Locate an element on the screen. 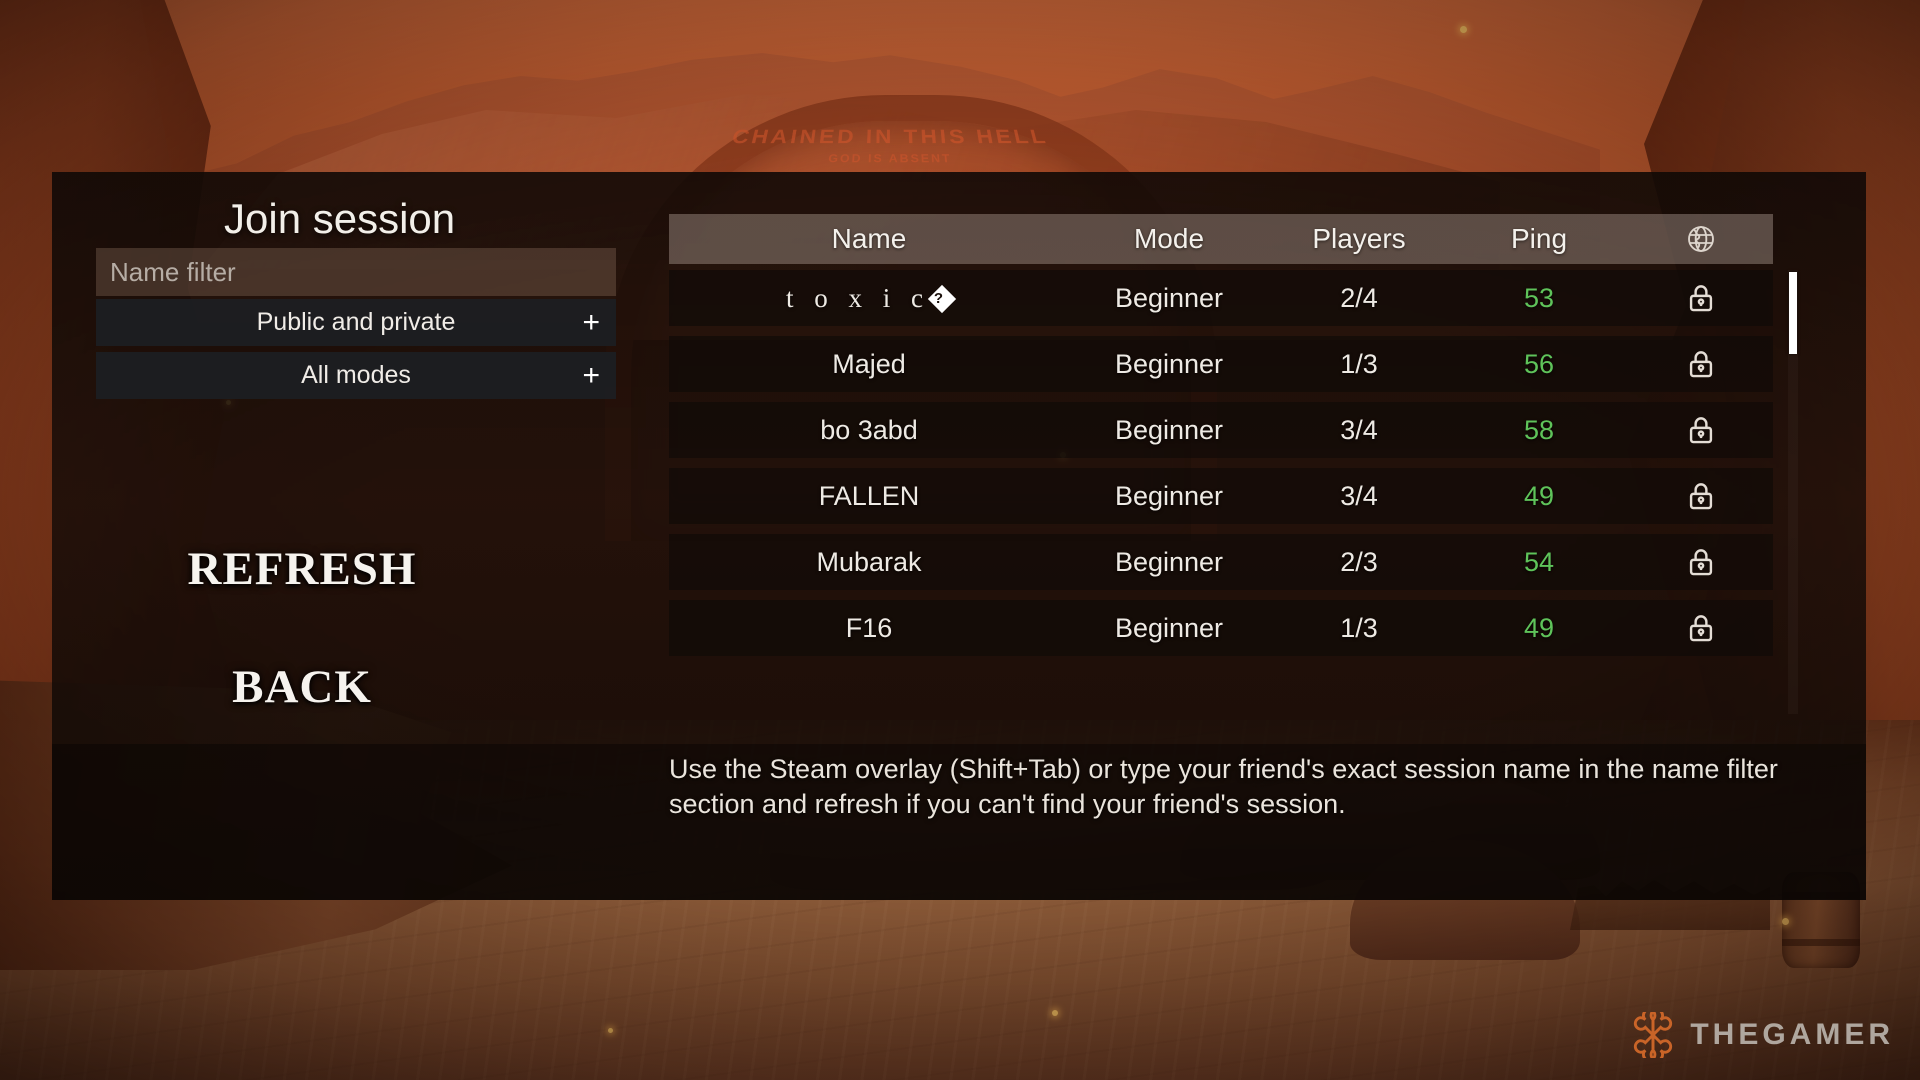 The image size is (1920, 1080). session-ping: 58 is located at coordinates (1539, 429).